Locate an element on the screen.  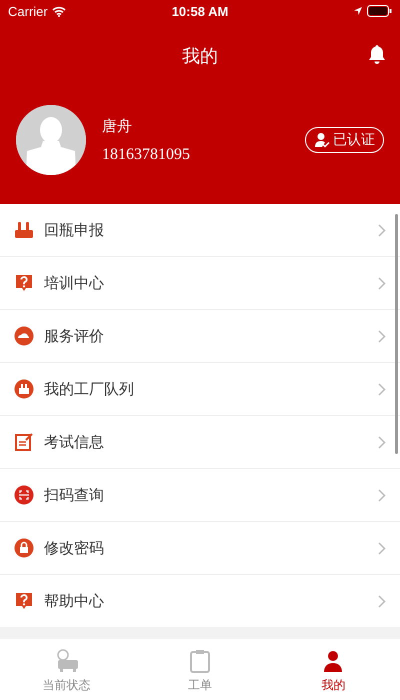
menu-item: 培训中心 is located at coordinates (200, 283).